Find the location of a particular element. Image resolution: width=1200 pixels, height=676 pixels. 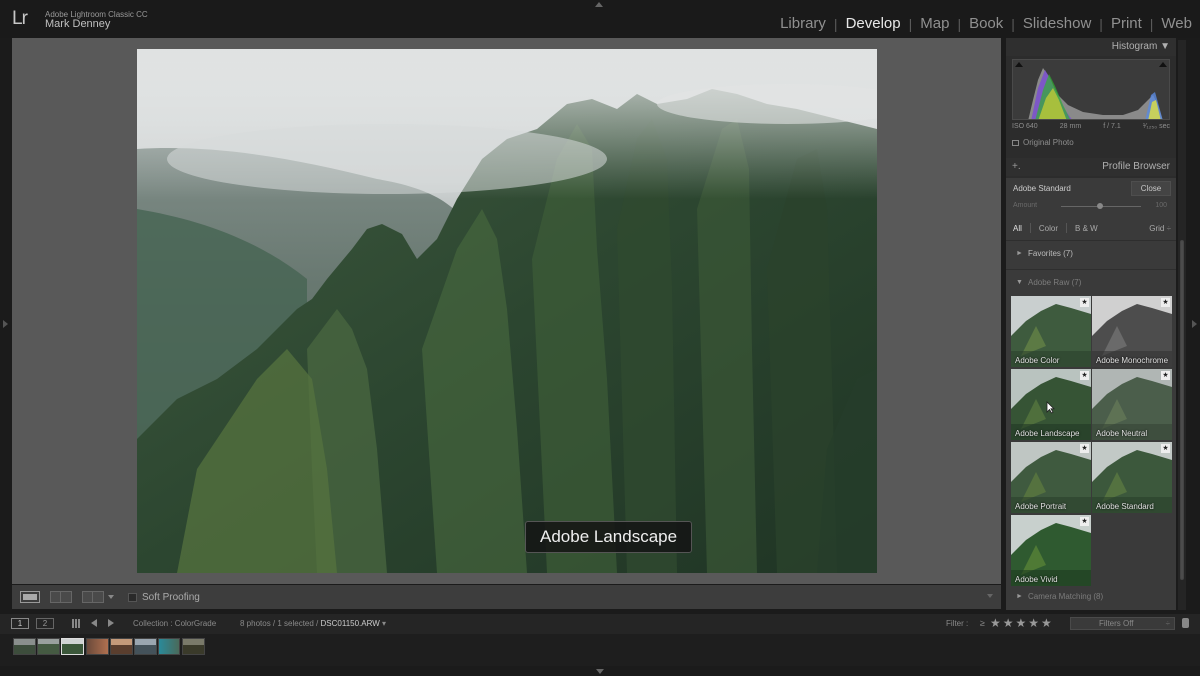

highlight-clipping-icon is located at coordinates (1163, 64).